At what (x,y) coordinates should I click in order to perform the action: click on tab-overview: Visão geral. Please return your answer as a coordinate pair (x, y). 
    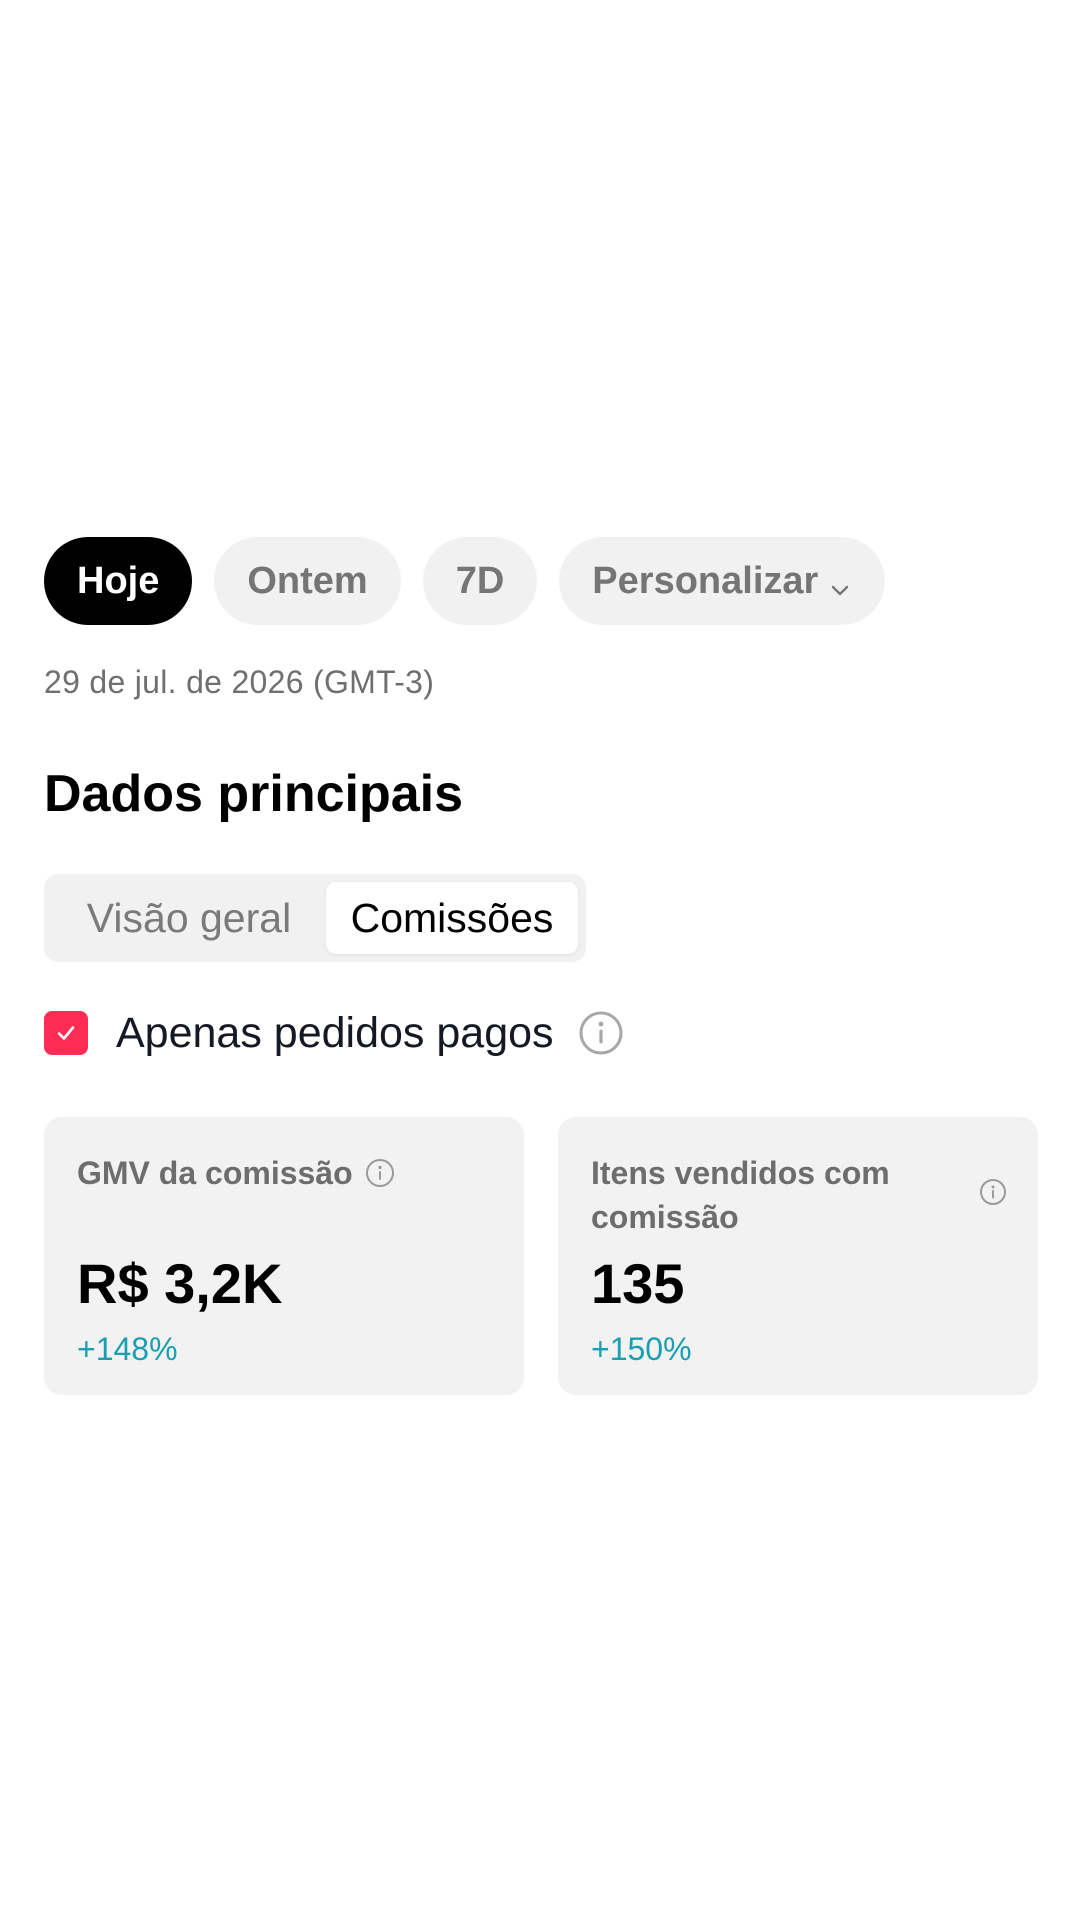
    Looking at the image, I should click on (189, 918).